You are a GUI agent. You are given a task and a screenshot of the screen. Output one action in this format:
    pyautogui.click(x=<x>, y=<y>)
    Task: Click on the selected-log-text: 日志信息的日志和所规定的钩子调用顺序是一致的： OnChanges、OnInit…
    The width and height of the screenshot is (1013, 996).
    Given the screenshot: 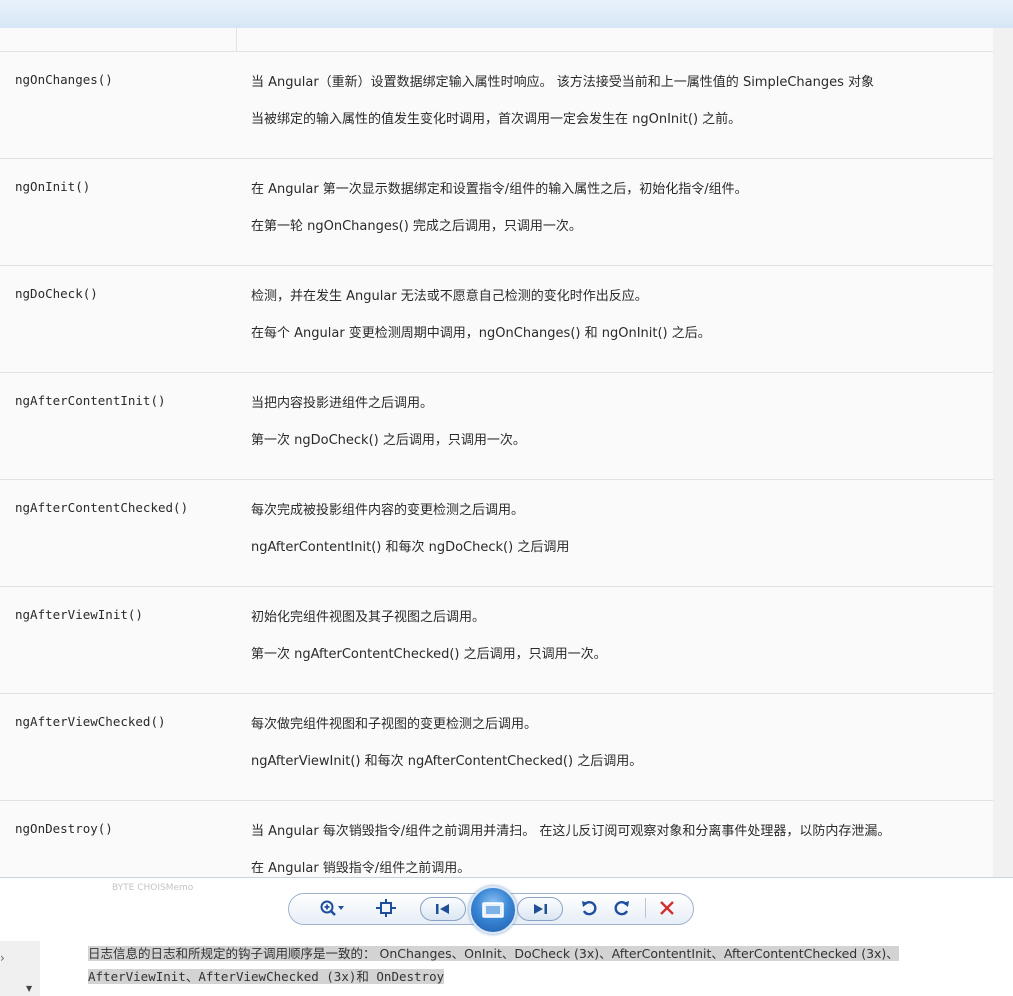 What is the action you would take?
    pyautogui.click(x=548, y=965)
    